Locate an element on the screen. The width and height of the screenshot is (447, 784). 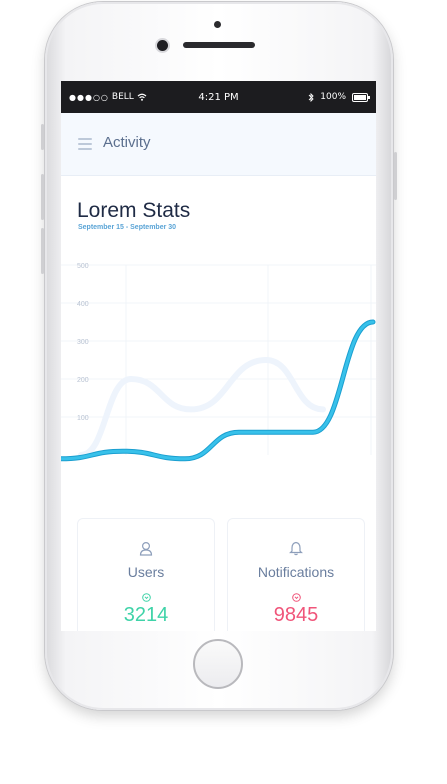
bell-icon is located at coordinates (296, 548).